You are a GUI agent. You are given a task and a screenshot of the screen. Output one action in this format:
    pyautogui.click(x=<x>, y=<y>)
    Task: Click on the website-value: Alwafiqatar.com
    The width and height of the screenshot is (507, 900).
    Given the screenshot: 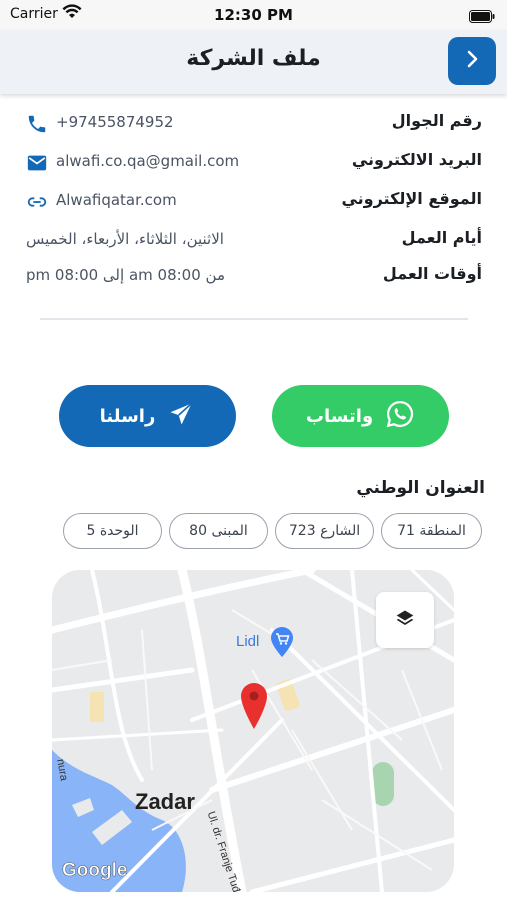 What is the action you would take?
    pyautogui.click(x=116, y=200)
    